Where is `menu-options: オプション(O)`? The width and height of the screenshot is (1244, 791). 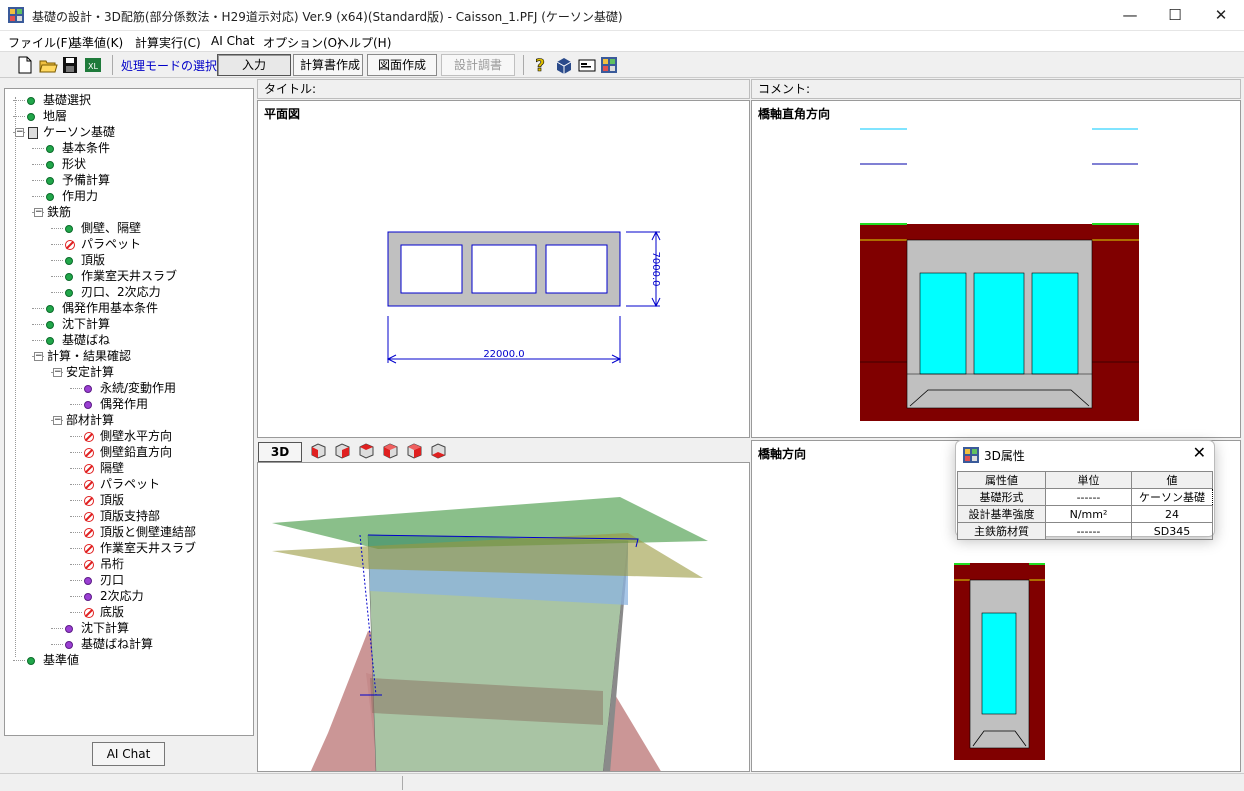 menu-options: オプション(O) is located at coordinates (302, 42).